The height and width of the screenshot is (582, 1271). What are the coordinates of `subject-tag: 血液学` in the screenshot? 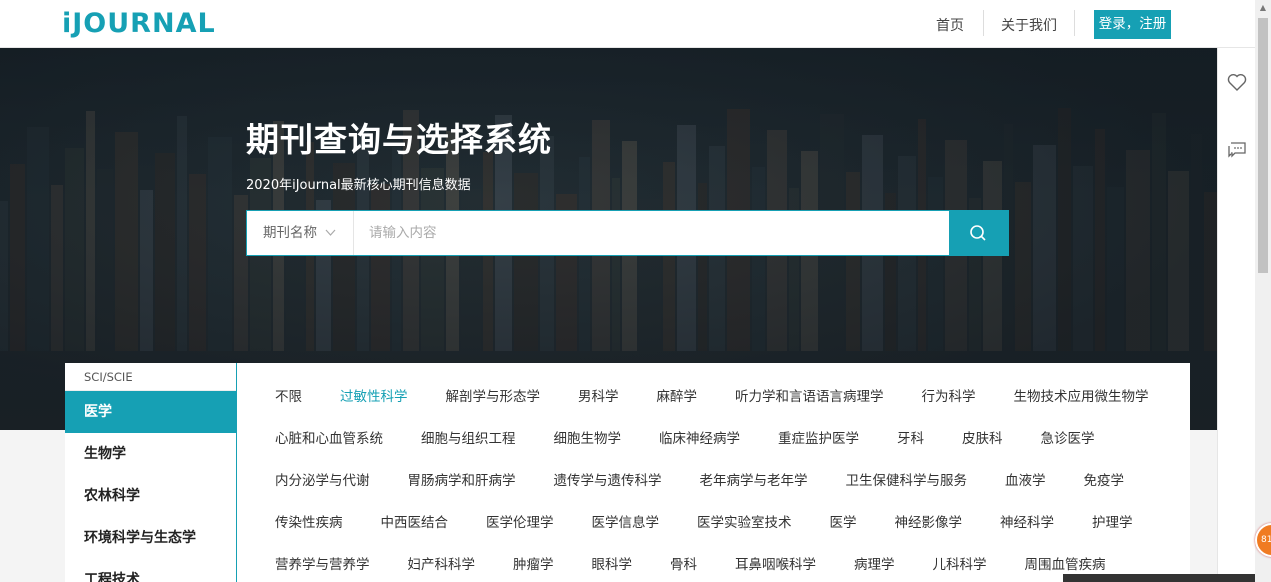 It's located at (1025, 479).